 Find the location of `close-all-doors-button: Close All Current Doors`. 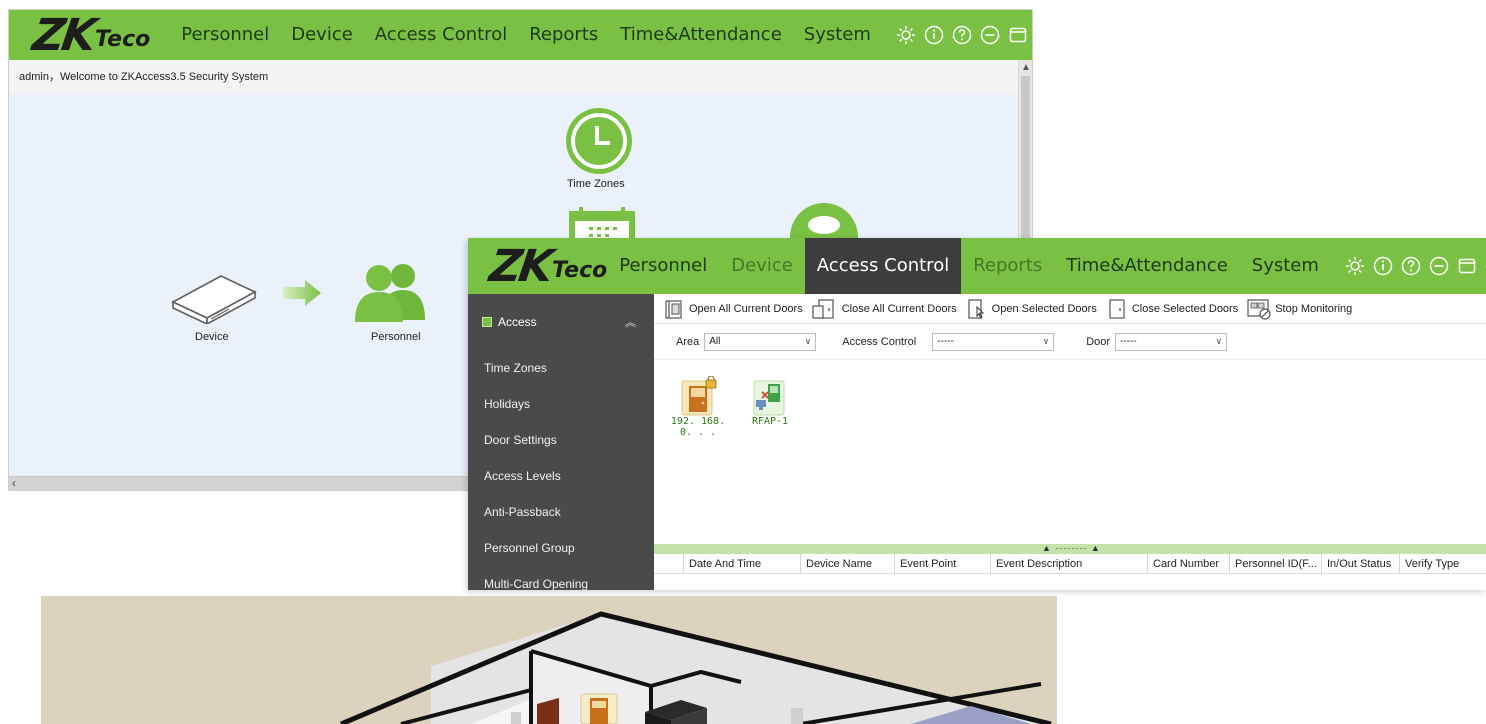

close-all-doors-button: Close All Current Doors is located at coordinates (886, 309).